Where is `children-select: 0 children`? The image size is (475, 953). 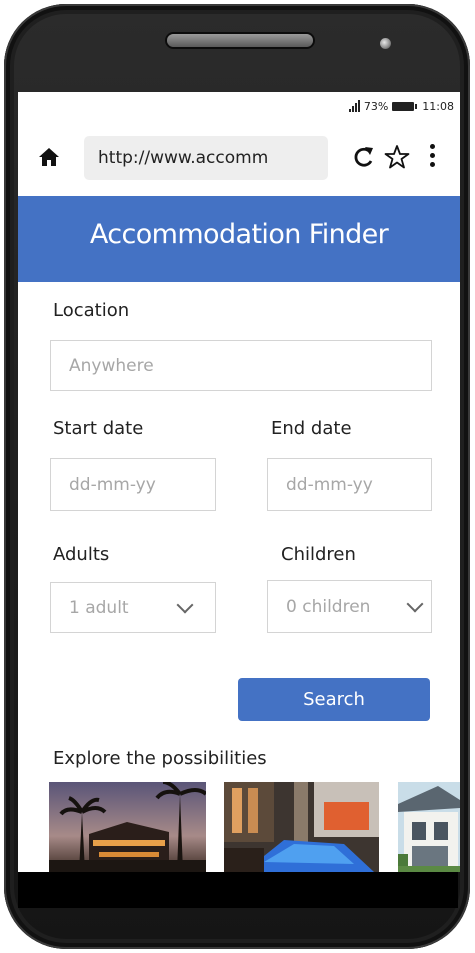
children-select: 0 children is located at coordinates (349, 606).